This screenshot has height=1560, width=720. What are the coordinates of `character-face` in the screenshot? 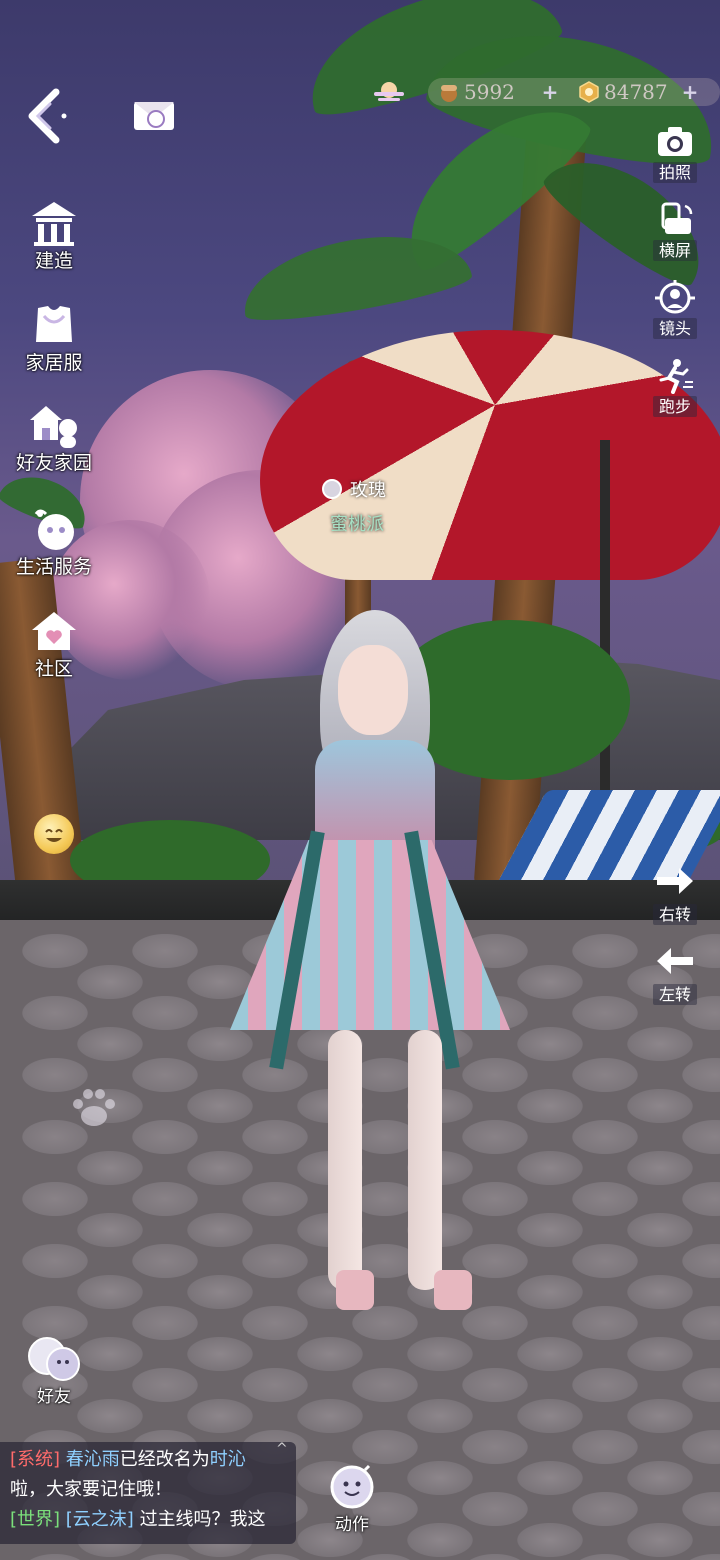 It's located at (373, 690).